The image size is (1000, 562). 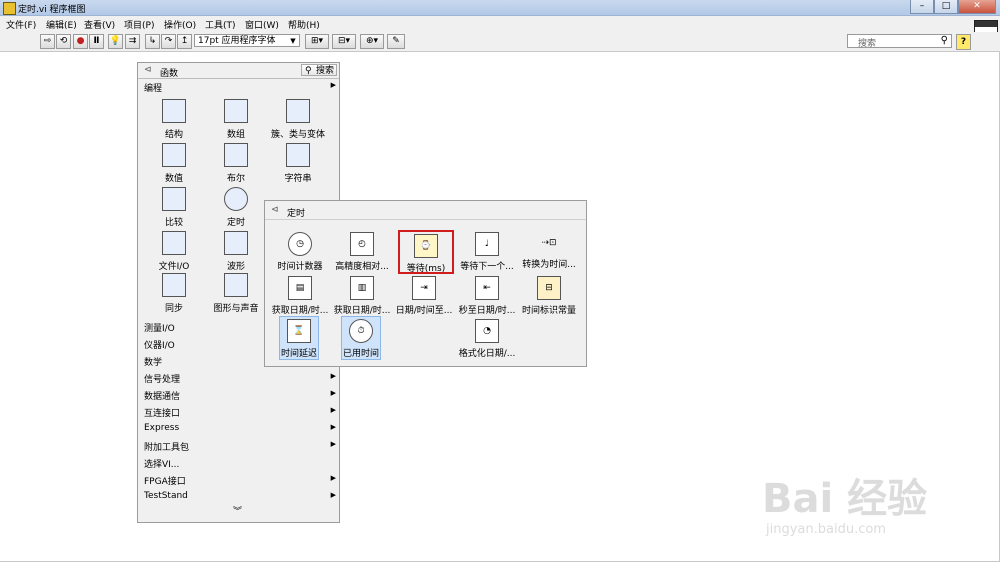 I want to click on step-out-icon: ↥, so click(x=184, y=41).